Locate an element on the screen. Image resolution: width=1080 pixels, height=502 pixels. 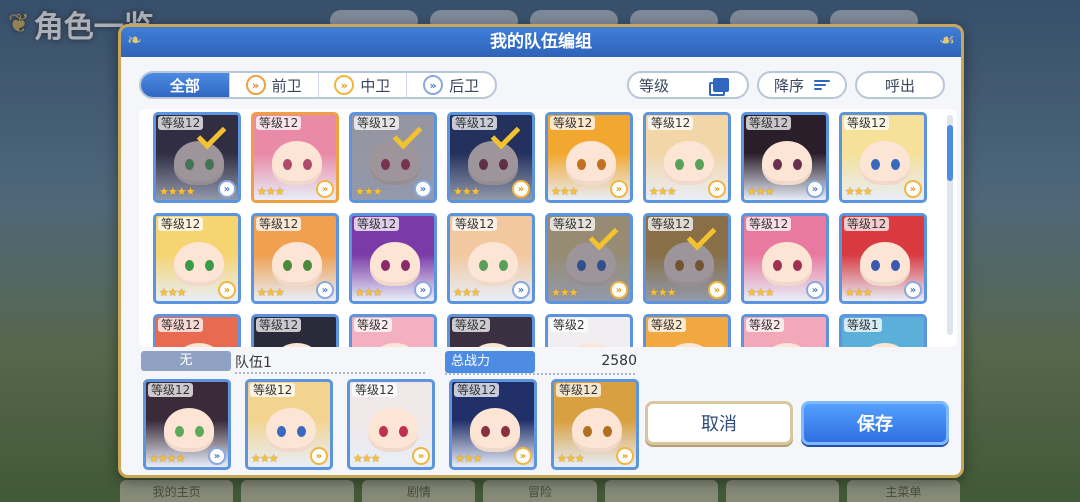
tab-all: 全部 is located at coordinates (185, 85).